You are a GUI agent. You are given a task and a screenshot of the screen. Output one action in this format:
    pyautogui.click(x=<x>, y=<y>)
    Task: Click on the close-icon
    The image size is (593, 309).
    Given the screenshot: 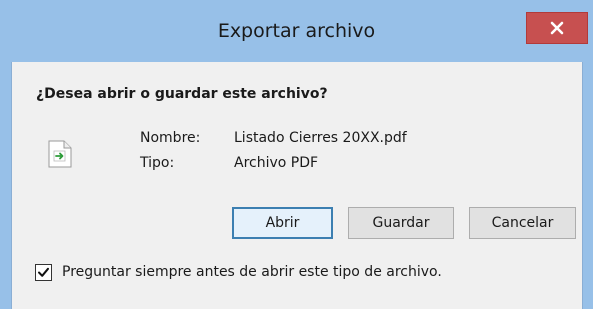 What is the action you would take?
    pyautogui.click(x=557, y=28)
    